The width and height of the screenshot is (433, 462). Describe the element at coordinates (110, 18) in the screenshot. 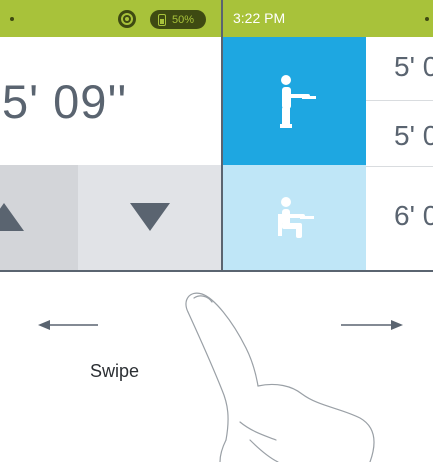

I see `status-bar-left: 50%` at that location.